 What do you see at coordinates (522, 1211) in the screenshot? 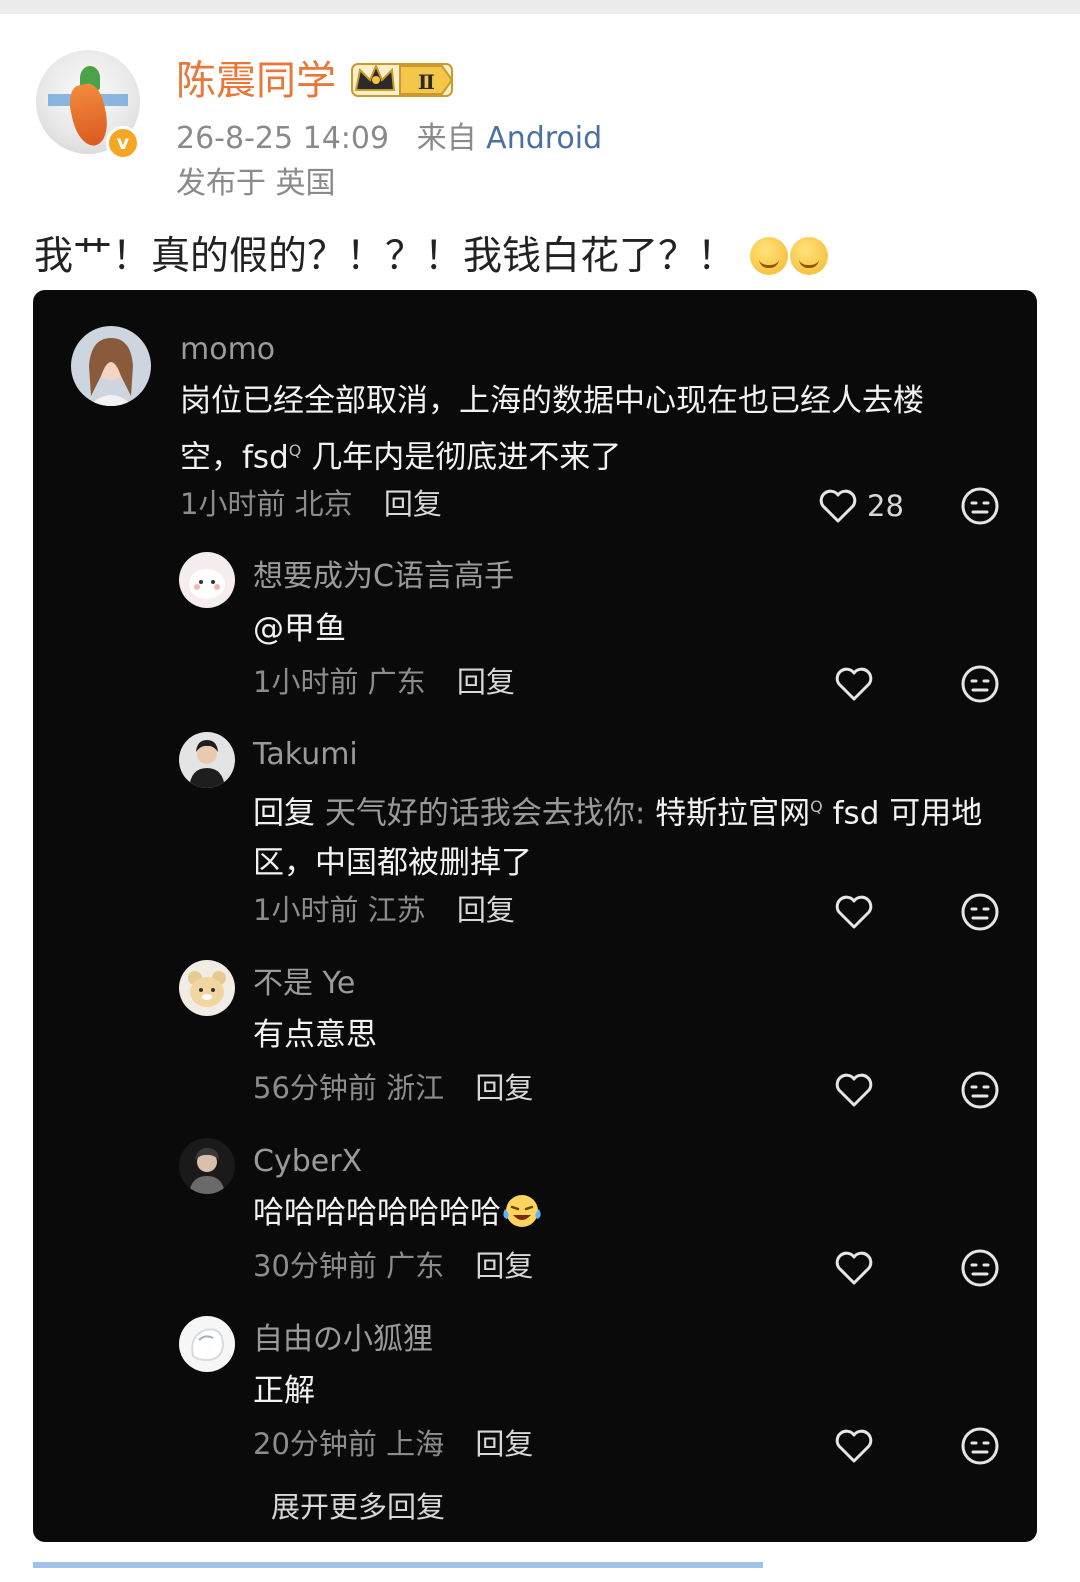
I see `crying-laughing-emoji-icon` at bounding box center [522, 1211].